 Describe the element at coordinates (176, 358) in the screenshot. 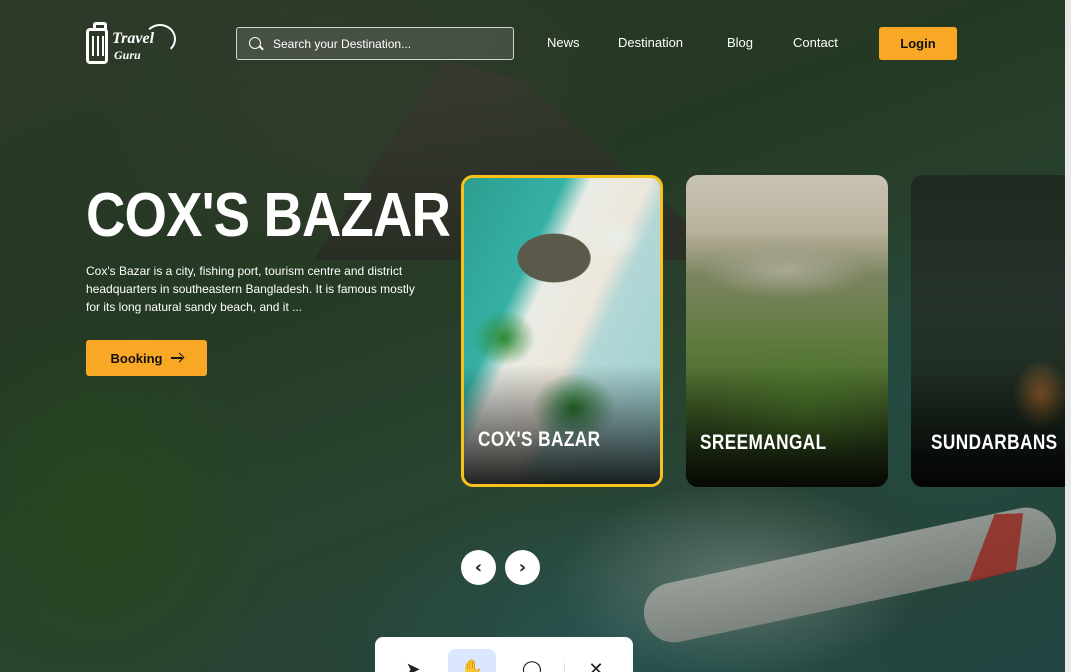

I see `arrow-right-icon` at that location.